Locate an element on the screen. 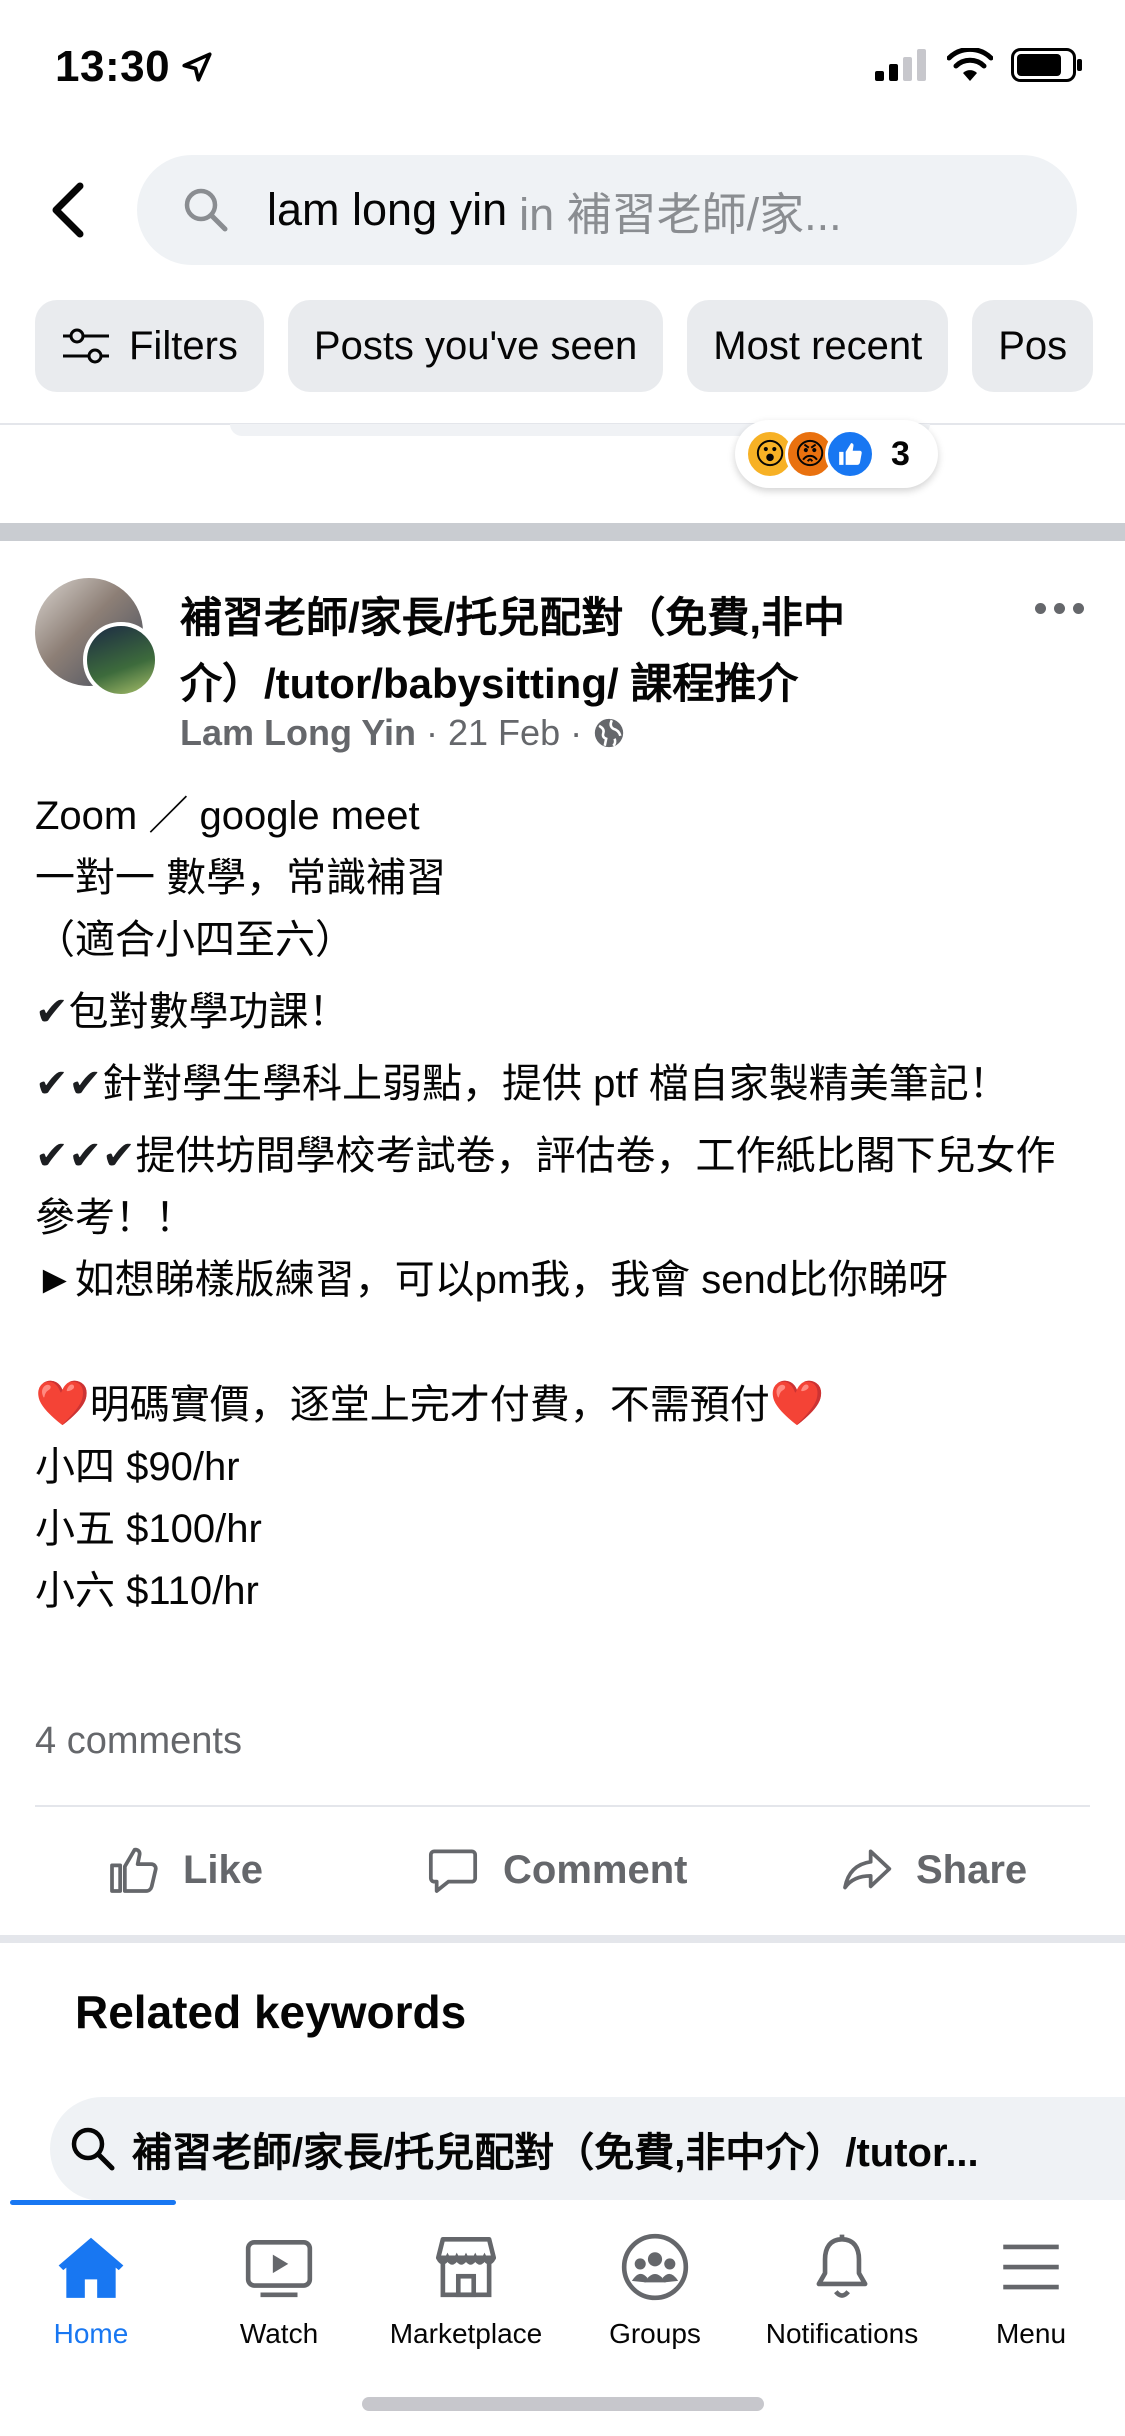 This screenshot has width=1125, height=2436. tab-label: Groups is located at coordinates (655, 2333).